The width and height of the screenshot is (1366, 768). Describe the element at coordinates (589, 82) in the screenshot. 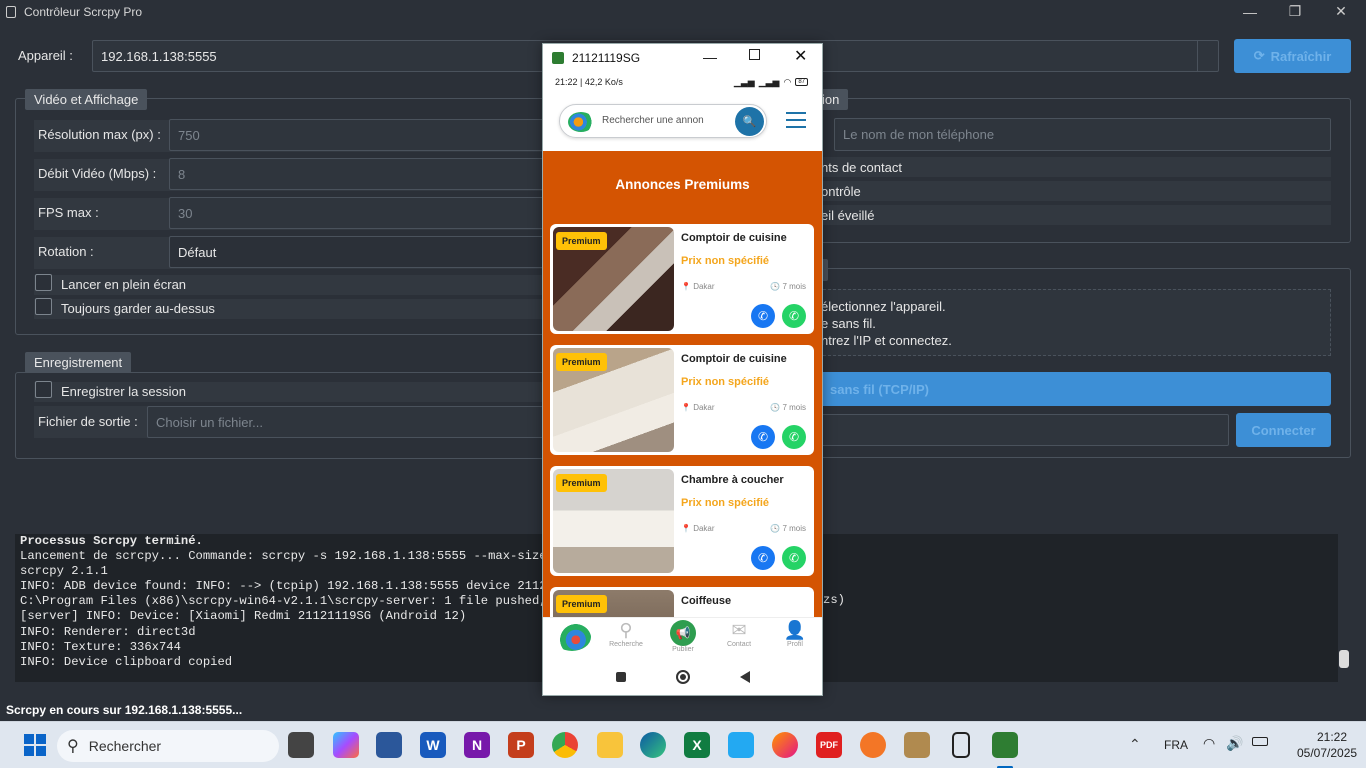

I see `android-status-time: 21:22 | 42,2 Ko/s` at that location.